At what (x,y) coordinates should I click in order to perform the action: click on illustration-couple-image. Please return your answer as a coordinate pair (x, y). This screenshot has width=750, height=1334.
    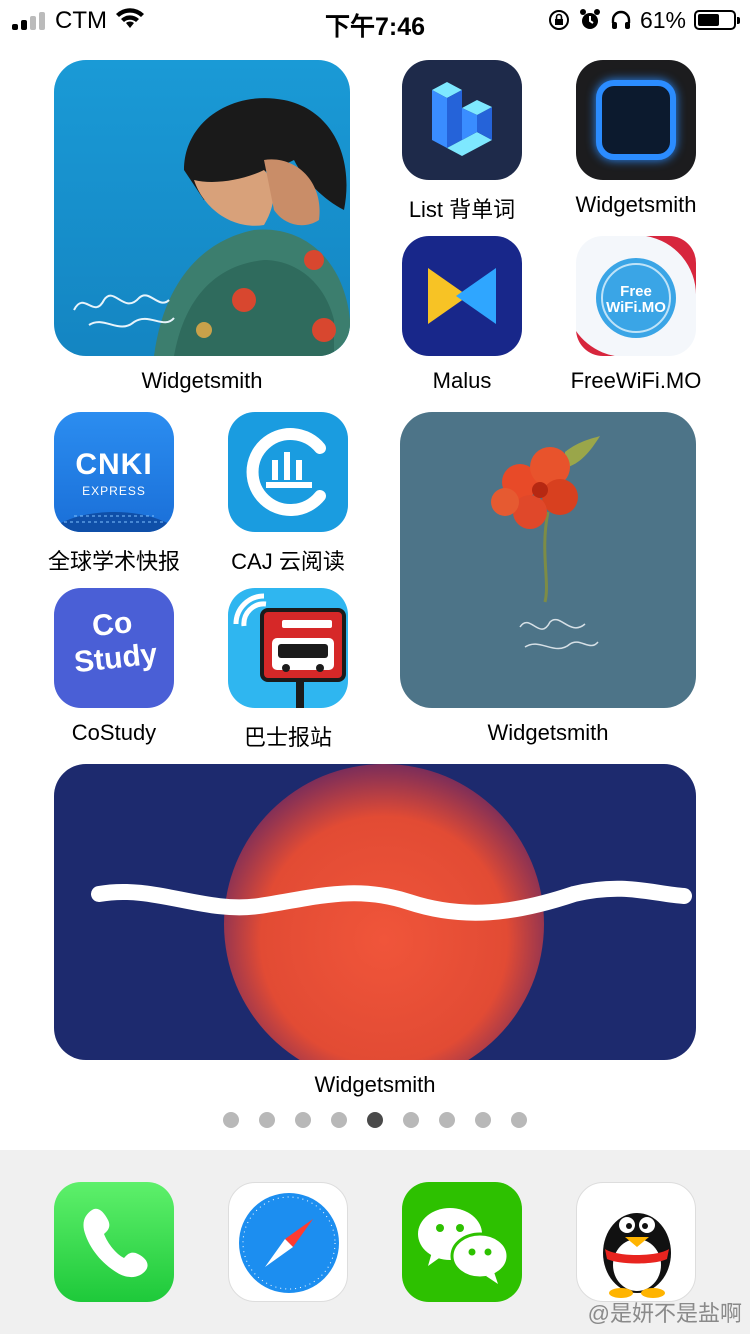
    Looking at the image, I should click on (202, 208).